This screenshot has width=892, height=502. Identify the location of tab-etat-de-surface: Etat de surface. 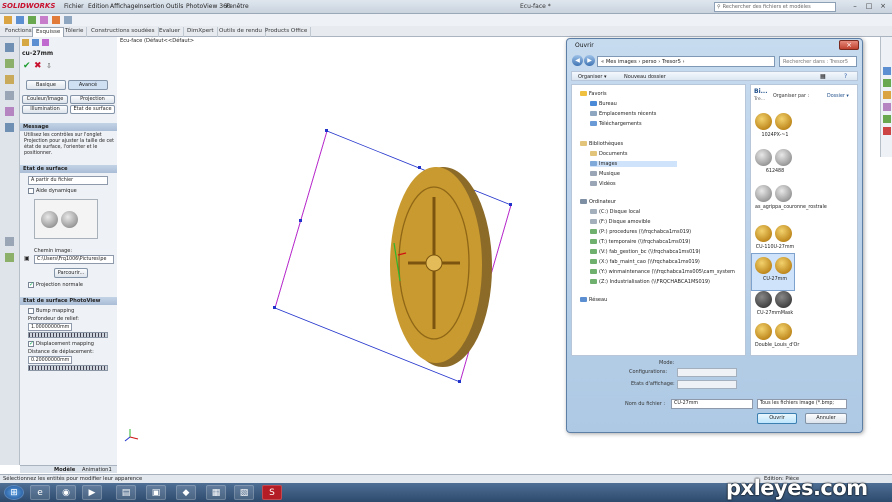
(92, 109).